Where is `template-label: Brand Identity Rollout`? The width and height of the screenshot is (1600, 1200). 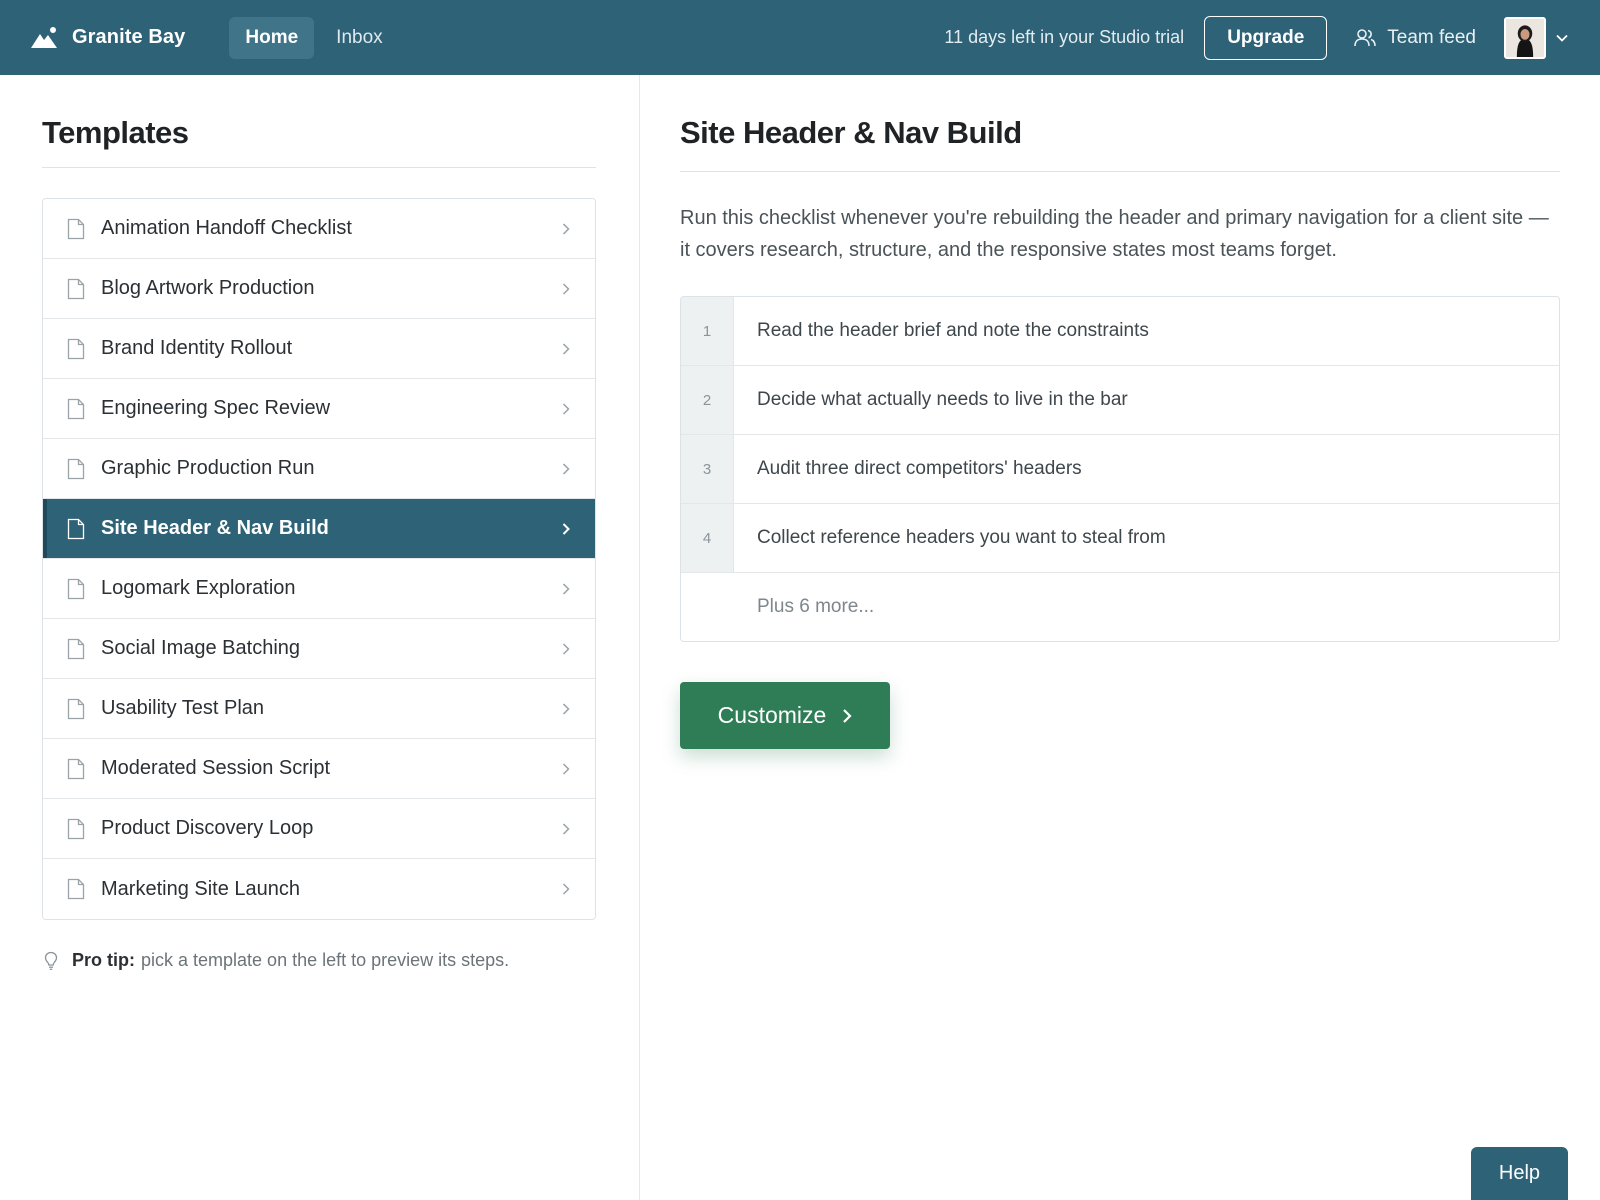
template-label: Brand Identity Rollout is located at coordinates (197, 348).